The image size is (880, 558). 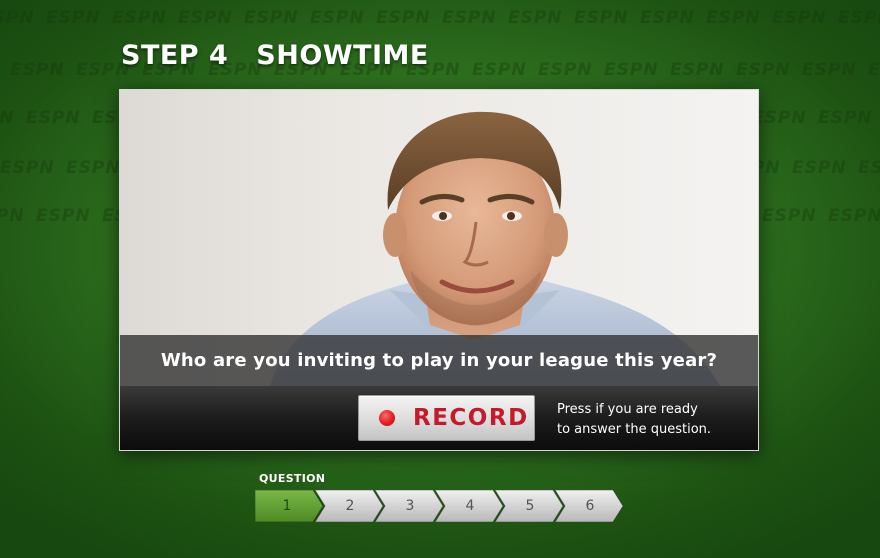 What do you see at coordinates (470, 506) in the screenshot?
I see `question-step-number: 4` at bounding box center [470, 506].